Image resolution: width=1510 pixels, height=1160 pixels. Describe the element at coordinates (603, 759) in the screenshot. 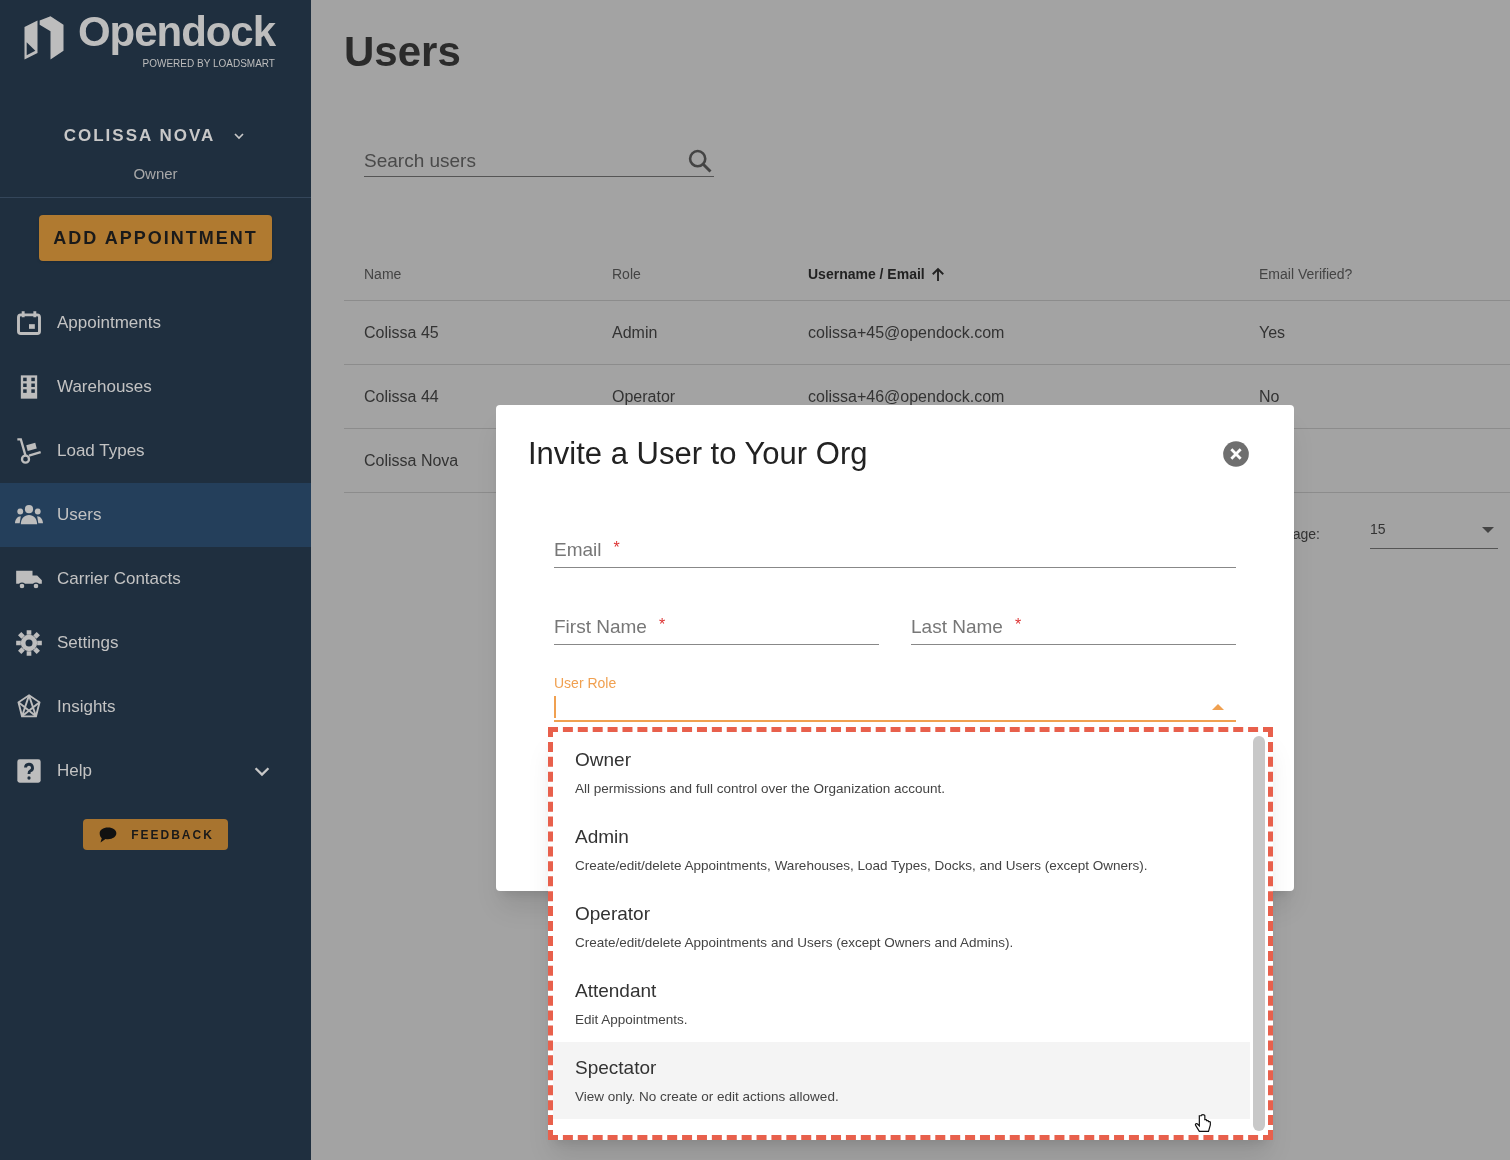

I see `option-title: Owner` at that location.